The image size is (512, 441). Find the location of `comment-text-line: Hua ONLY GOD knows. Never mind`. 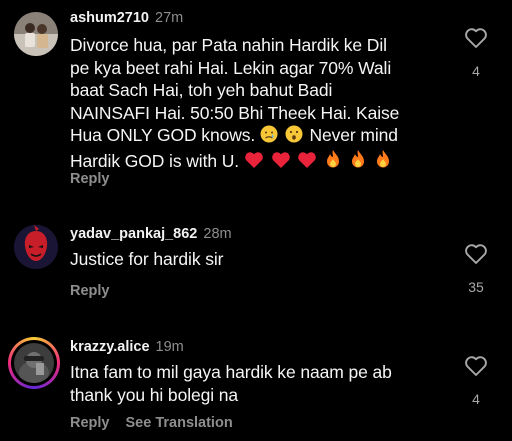

comment-text-line: Hua ONLY GOD knows. Never mind is located at coordinates (260, 136).